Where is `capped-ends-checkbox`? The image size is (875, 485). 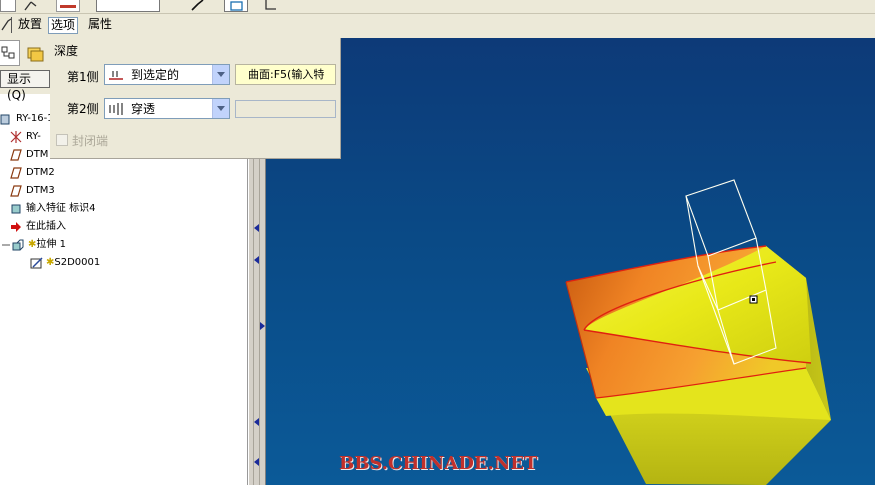 capped-ends-checkbox is located at coordinates (62, 140).